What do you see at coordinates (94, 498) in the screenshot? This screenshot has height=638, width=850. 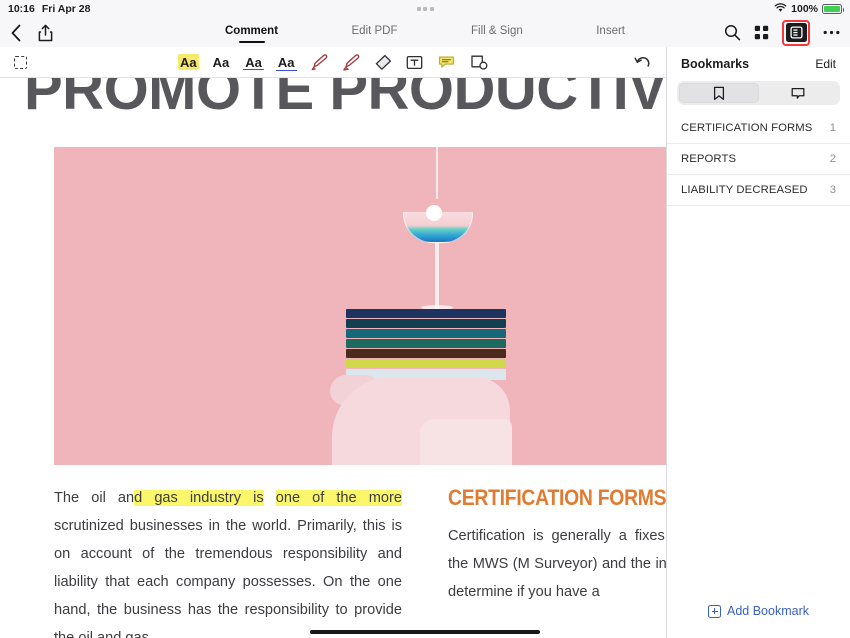 I see `text-run: The oil an` at bounding box center [94, 498].